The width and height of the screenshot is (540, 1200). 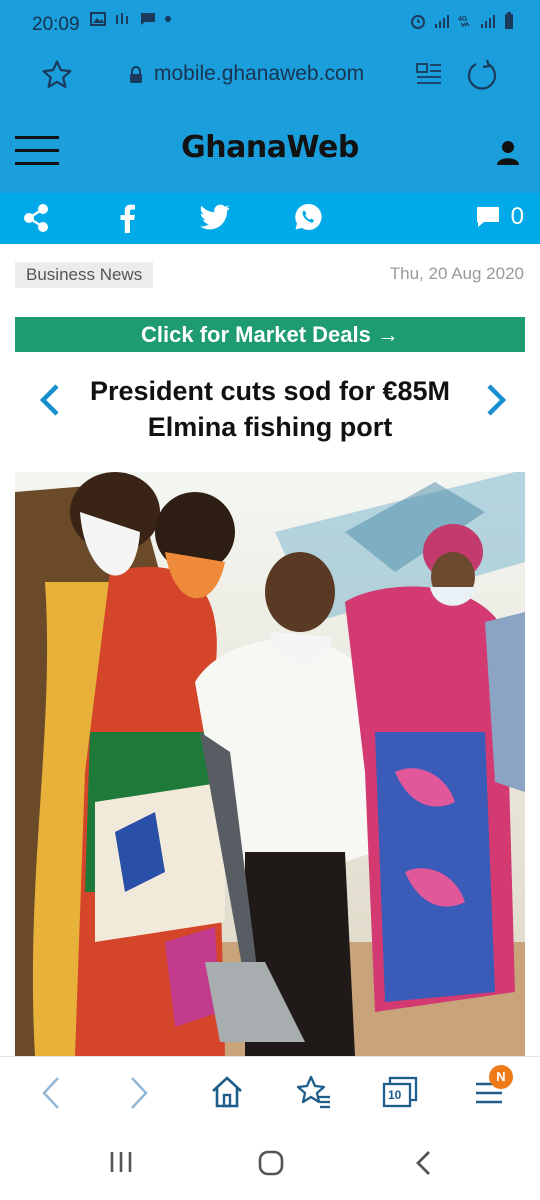 I want to click on share-bar: 0, so click(x=270, y=218).